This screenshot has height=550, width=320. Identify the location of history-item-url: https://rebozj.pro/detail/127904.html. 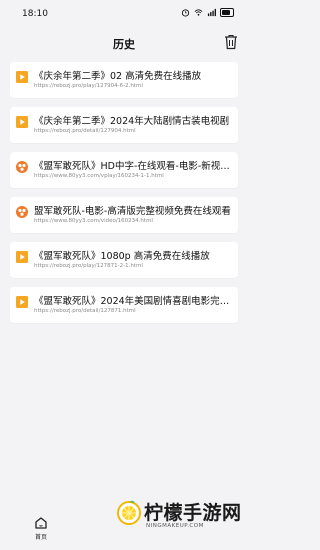
(85, 131).